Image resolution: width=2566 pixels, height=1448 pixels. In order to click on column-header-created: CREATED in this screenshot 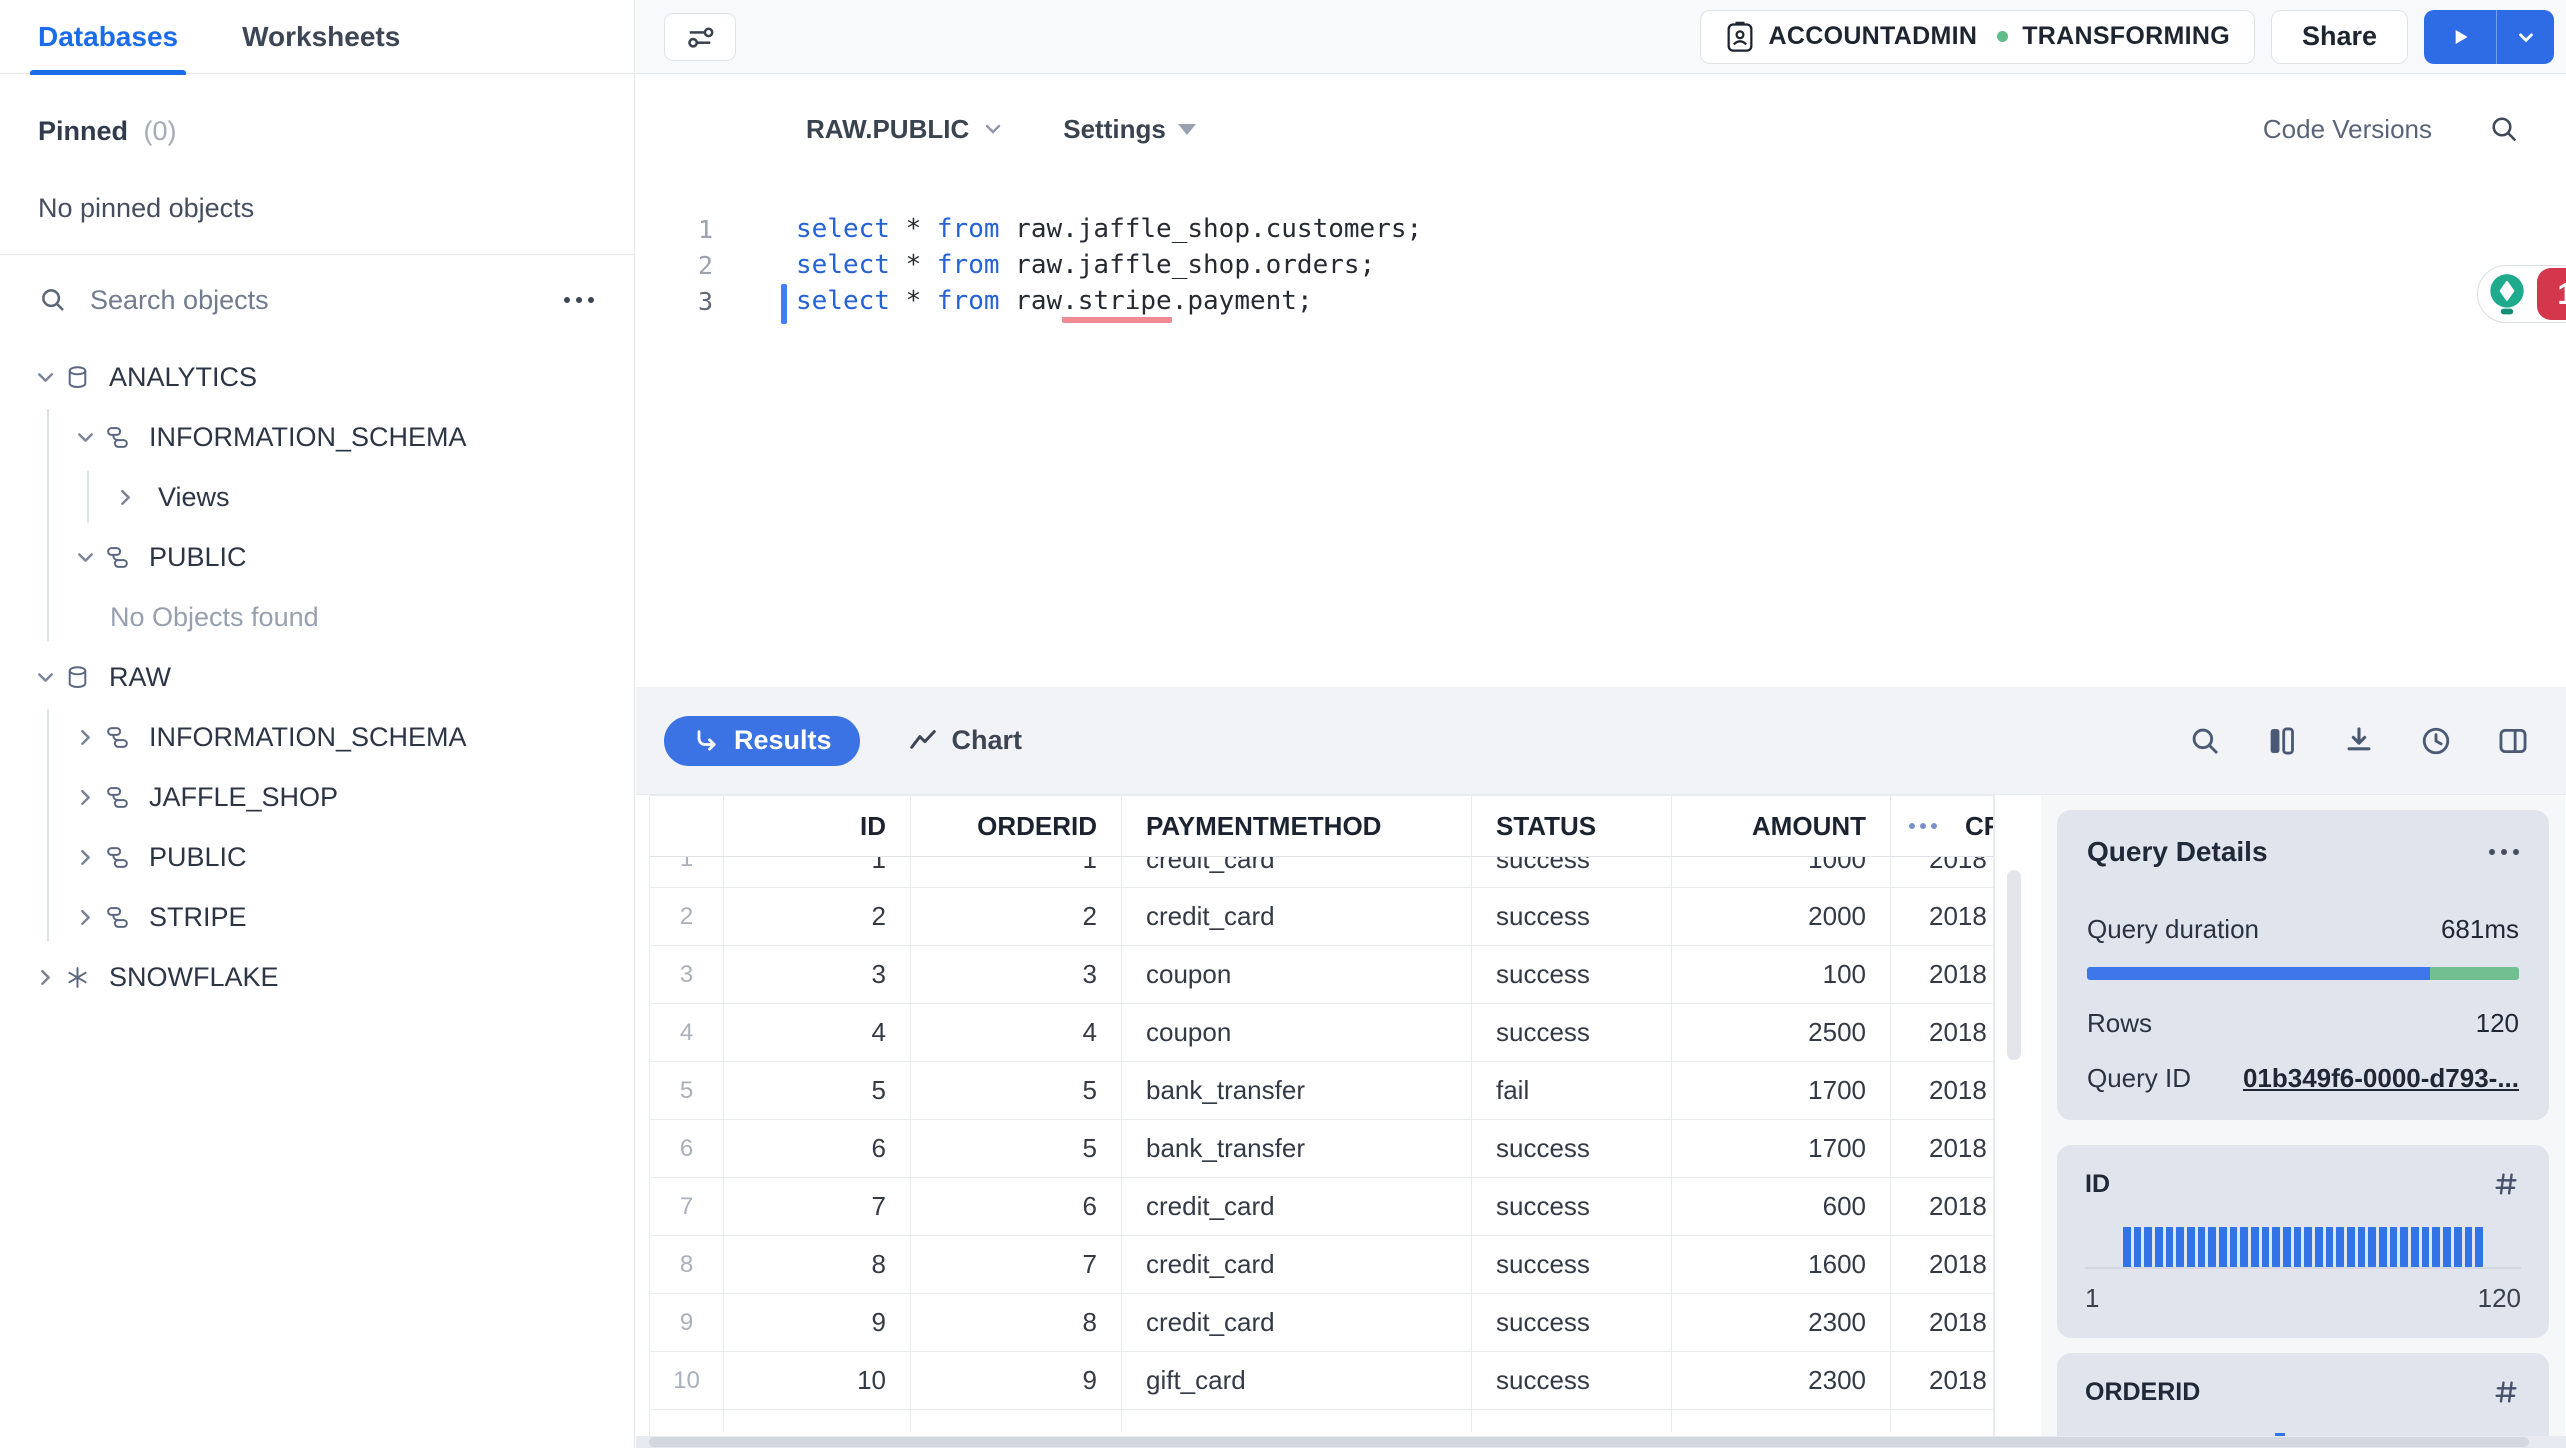, I will do `click(1942, 826)`.